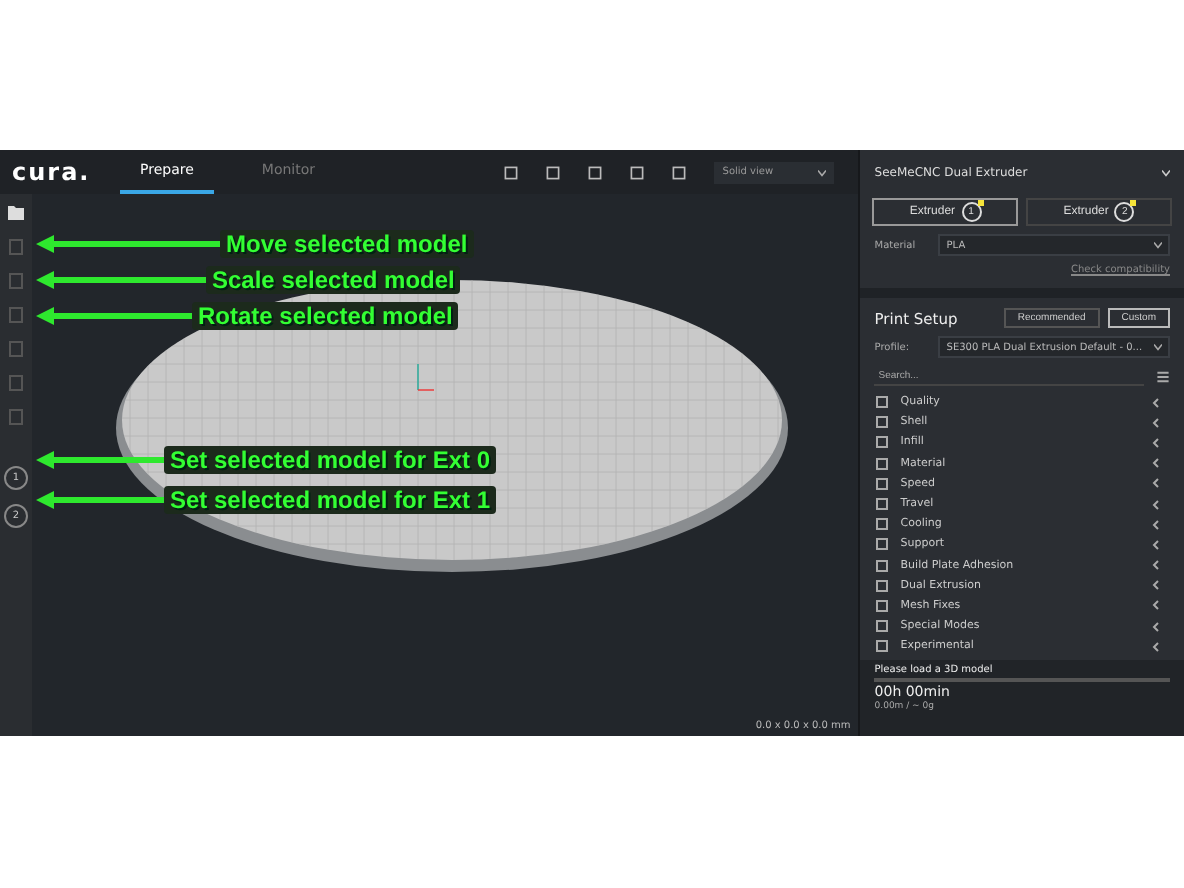 This screenshot has width=1184, height=888. What do you see at coordinates (52, 172) in the screenshot?
I see `cura-logo: cura.` at bounding box center [52, 172].